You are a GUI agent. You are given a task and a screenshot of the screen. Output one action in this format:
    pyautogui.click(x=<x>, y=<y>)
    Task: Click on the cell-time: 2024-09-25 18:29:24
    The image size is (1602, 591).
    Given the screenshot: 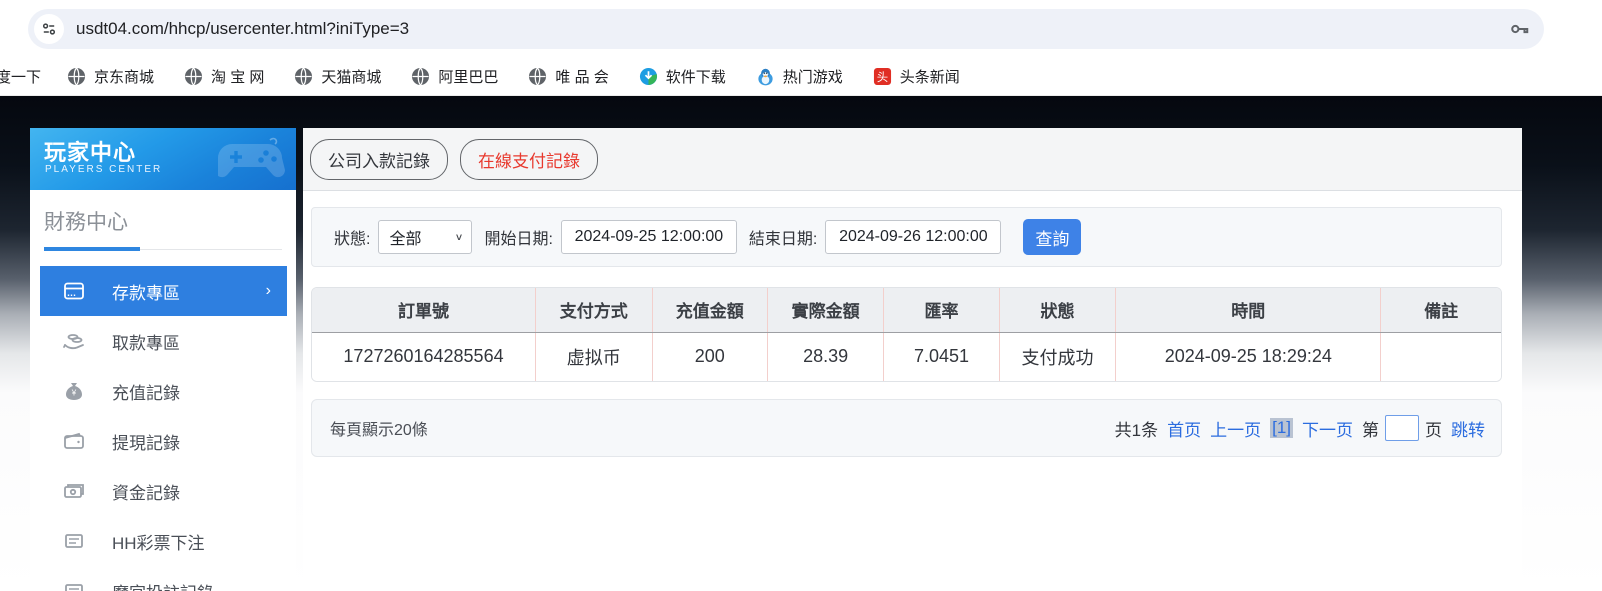 What is the action you would take?
    pyautogui.click(x=1248, y=356)
    